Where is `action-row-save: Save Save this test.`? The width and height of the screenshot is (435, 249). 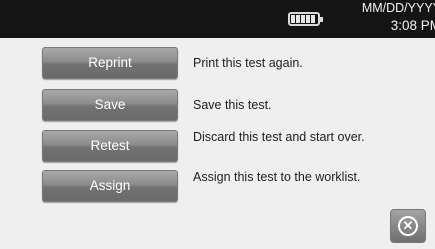 action-row-save: Save Save this test. is located at coordinates (232, 105).